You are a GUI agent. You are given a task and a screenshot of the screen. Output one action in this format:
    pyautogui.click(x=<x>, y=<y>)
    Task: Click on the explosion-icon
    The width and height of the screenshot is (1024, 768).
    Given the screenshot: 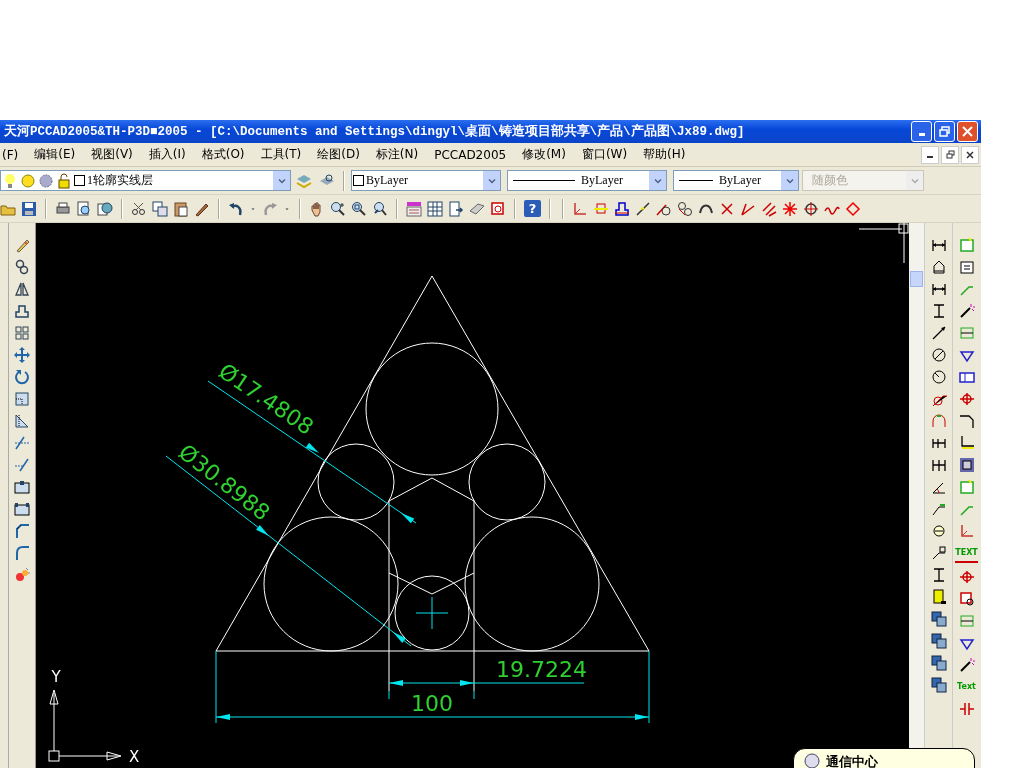 What is the action you would take?
    pyautogui.click(x=22, y=575)
    